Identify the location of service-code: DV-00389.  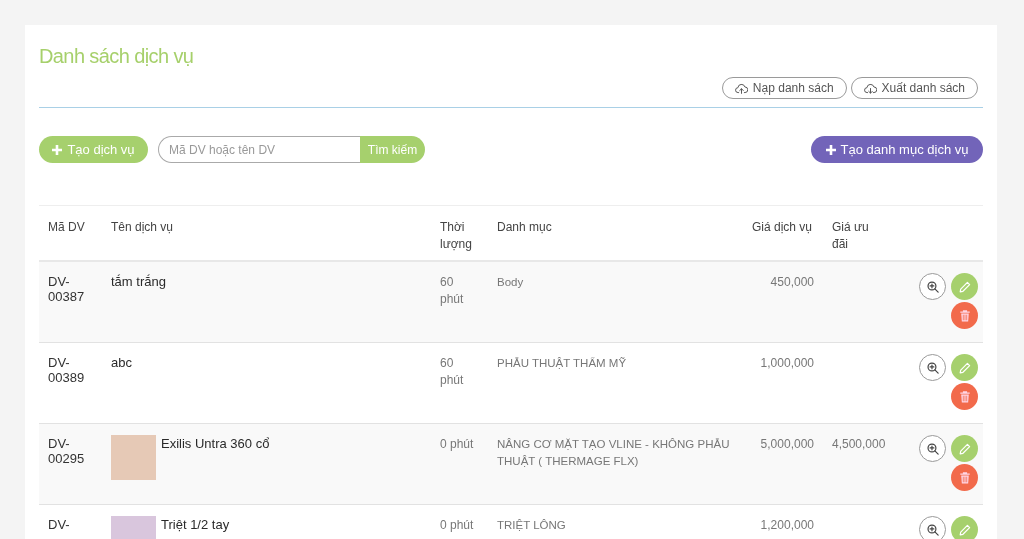
(66, 370).